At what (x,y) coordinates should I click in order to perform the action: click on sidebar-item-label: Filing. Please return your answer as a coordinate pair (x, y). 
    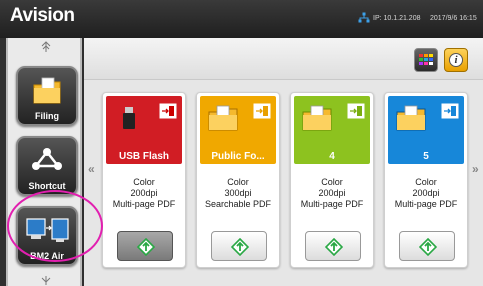
    Looking at the image, I should click on (47, 116).